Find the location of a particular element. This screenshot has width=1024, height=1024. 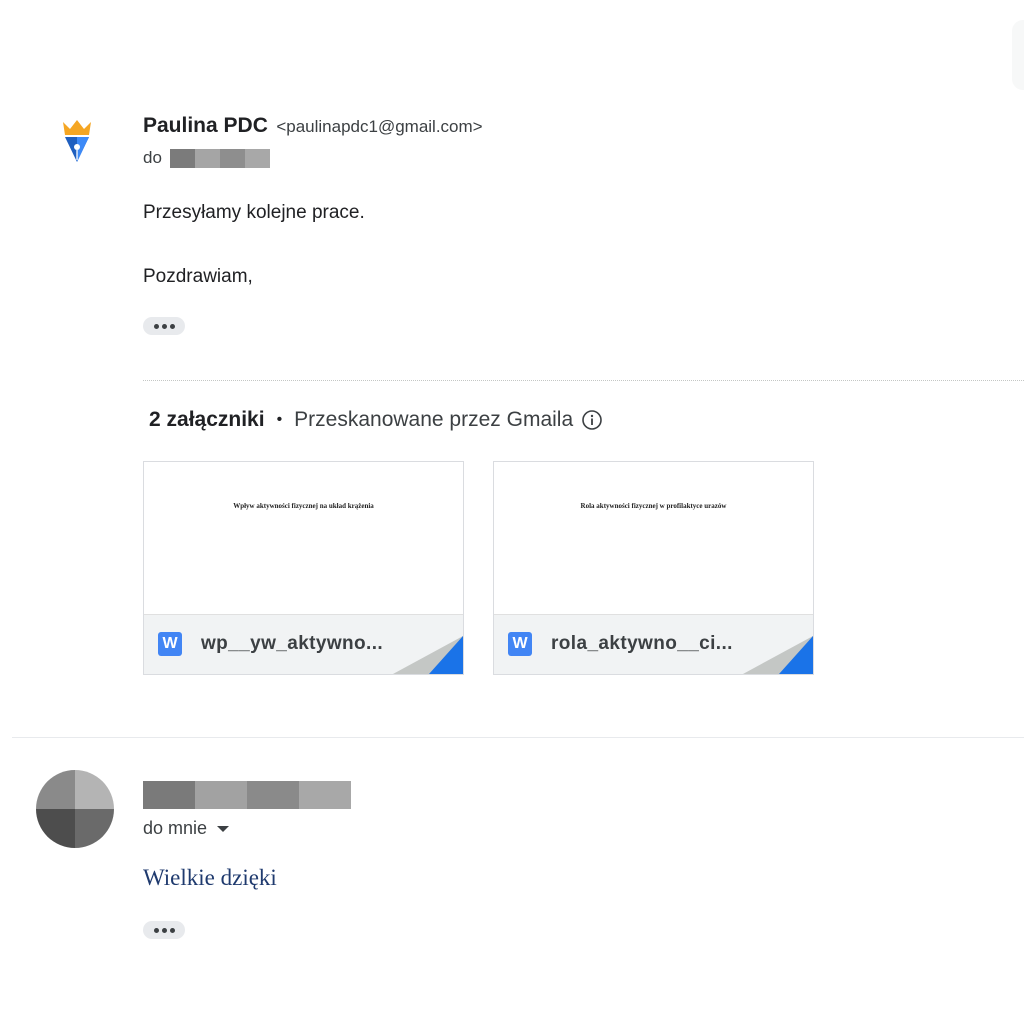

info-icon is located at coordinates (592, 420).